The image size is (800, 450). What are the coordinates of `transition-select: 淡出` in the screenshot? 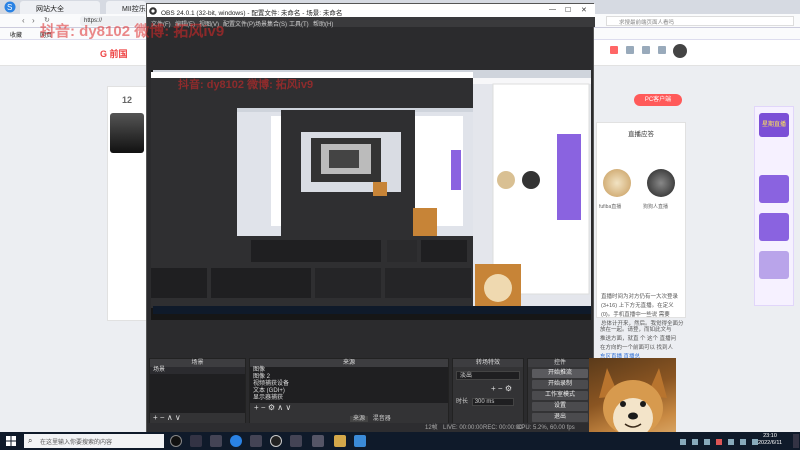 It's located at (488, 375).